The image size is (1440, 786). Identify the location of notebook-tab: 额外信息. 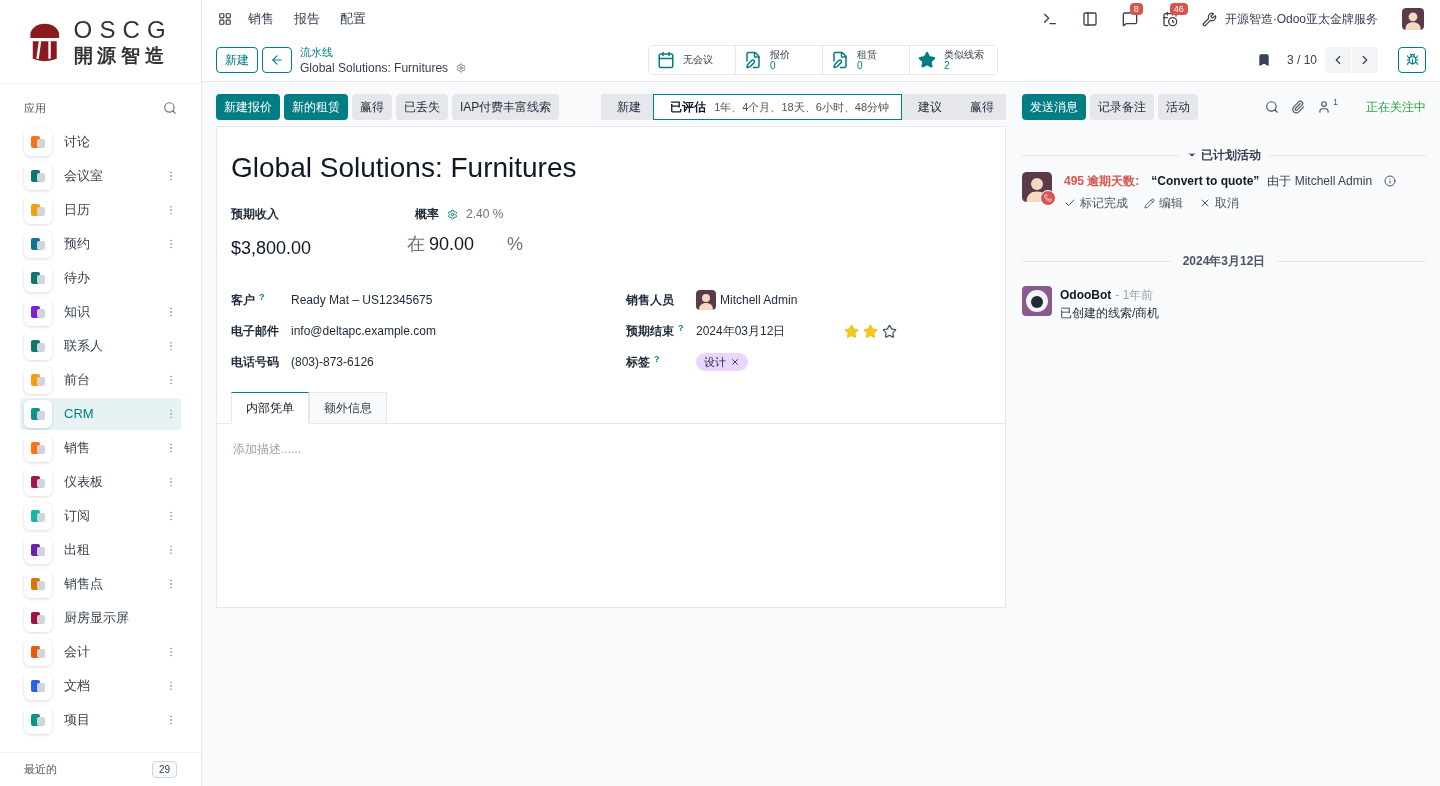
(348, 408).